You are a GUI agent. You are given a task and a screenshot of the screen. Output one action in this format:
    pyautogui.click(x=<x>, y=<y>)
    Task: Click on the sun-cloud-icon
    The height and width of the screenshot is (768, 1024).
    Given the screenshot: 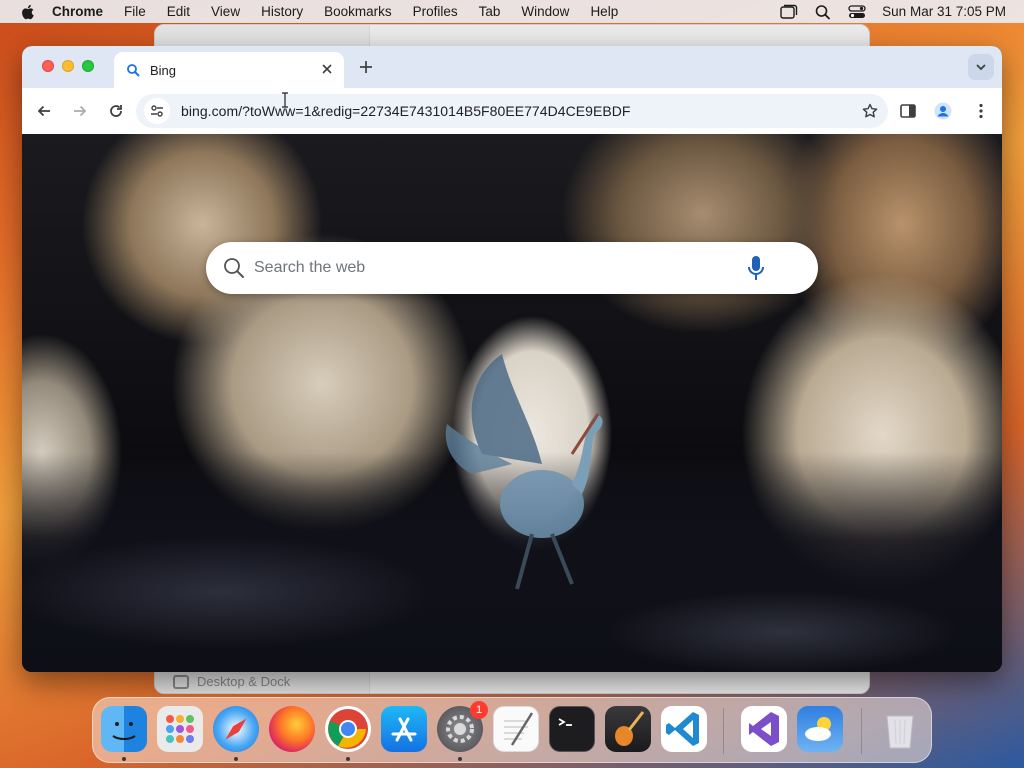 What is the action you would take?
    pyautogui.click(x=818, y=729)
    